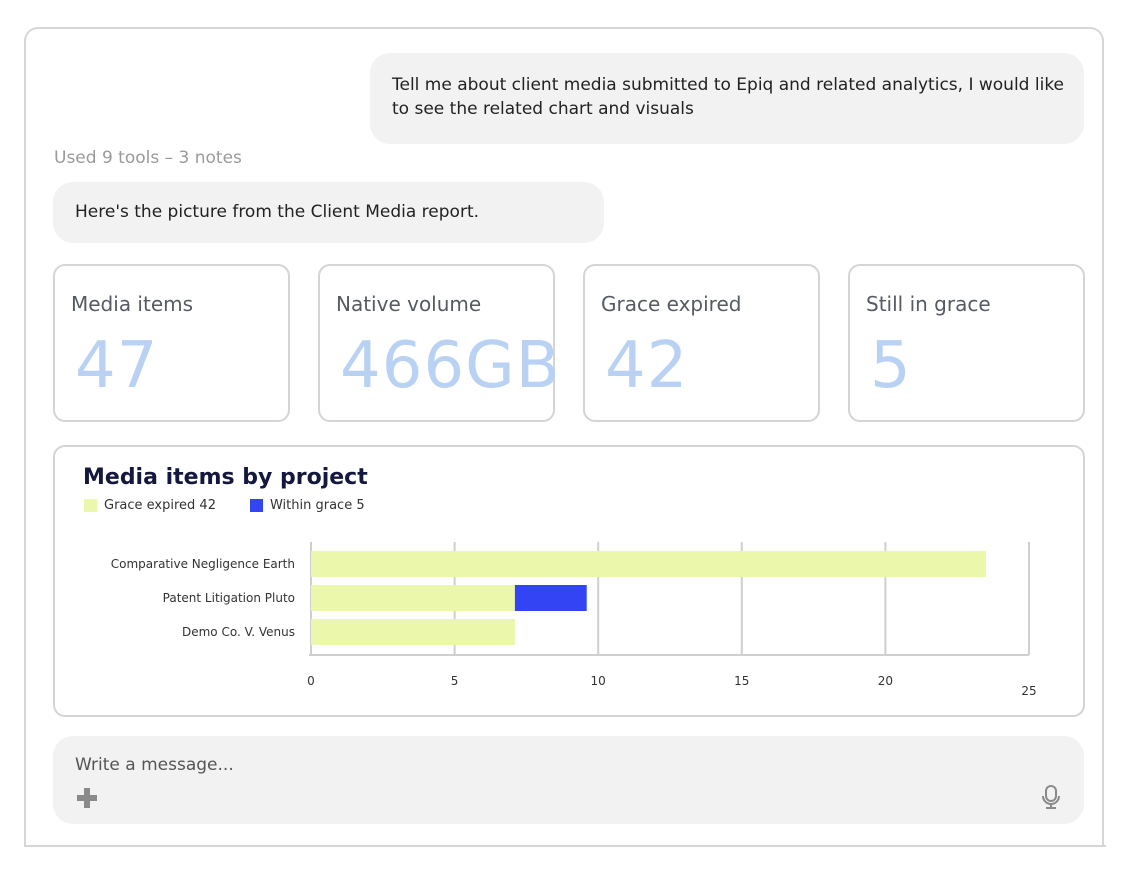  Describe the element at coordinates (203, 564) in the screenshot. I see `category-label: Comparative Negligence Earth` at that location.